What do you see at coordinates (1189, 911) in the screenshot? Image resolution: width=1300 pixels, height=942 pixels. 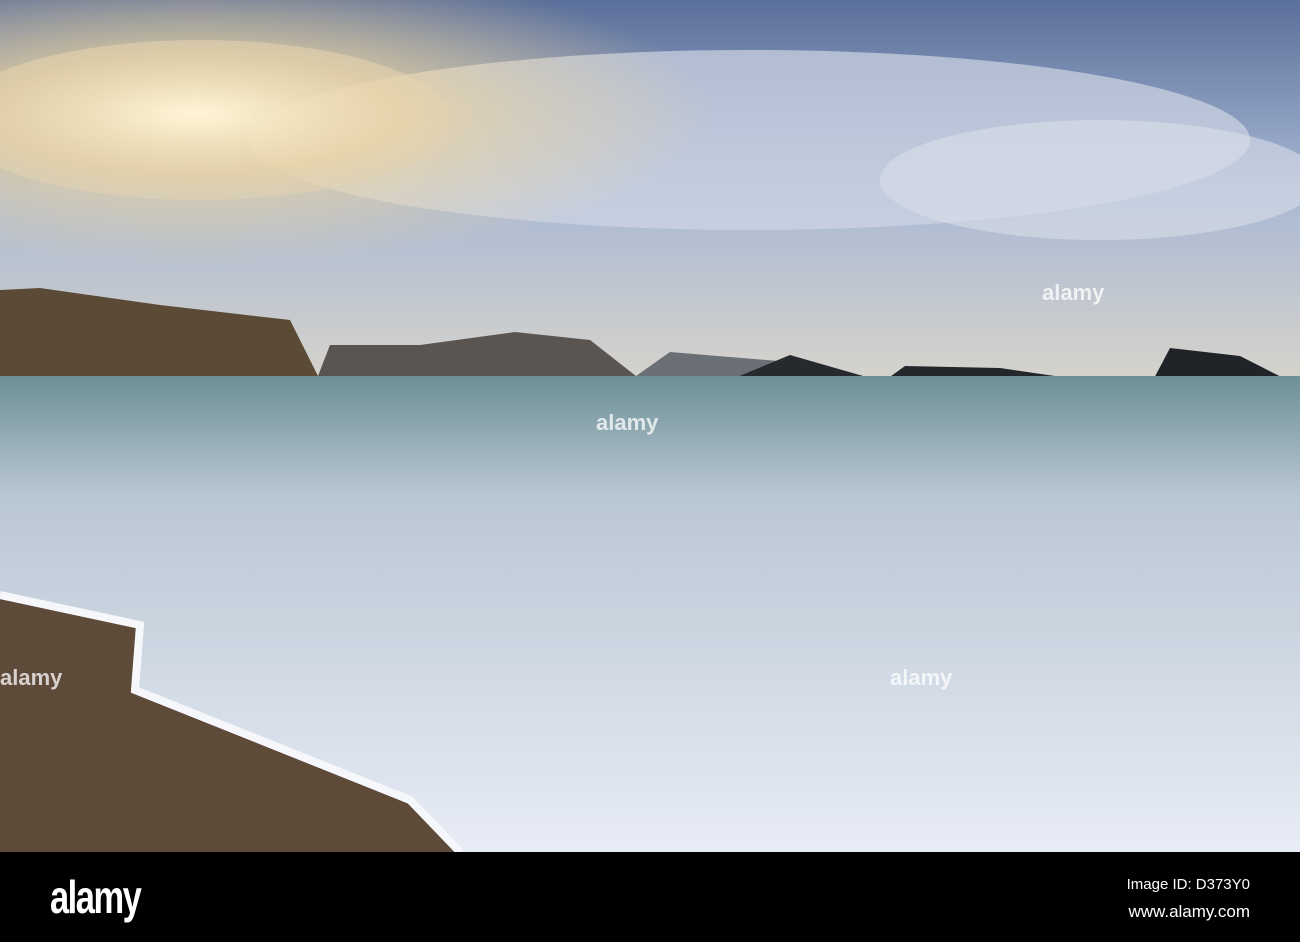 I see `site-url: www.alamy.com` at bounding box center [1189, 911].